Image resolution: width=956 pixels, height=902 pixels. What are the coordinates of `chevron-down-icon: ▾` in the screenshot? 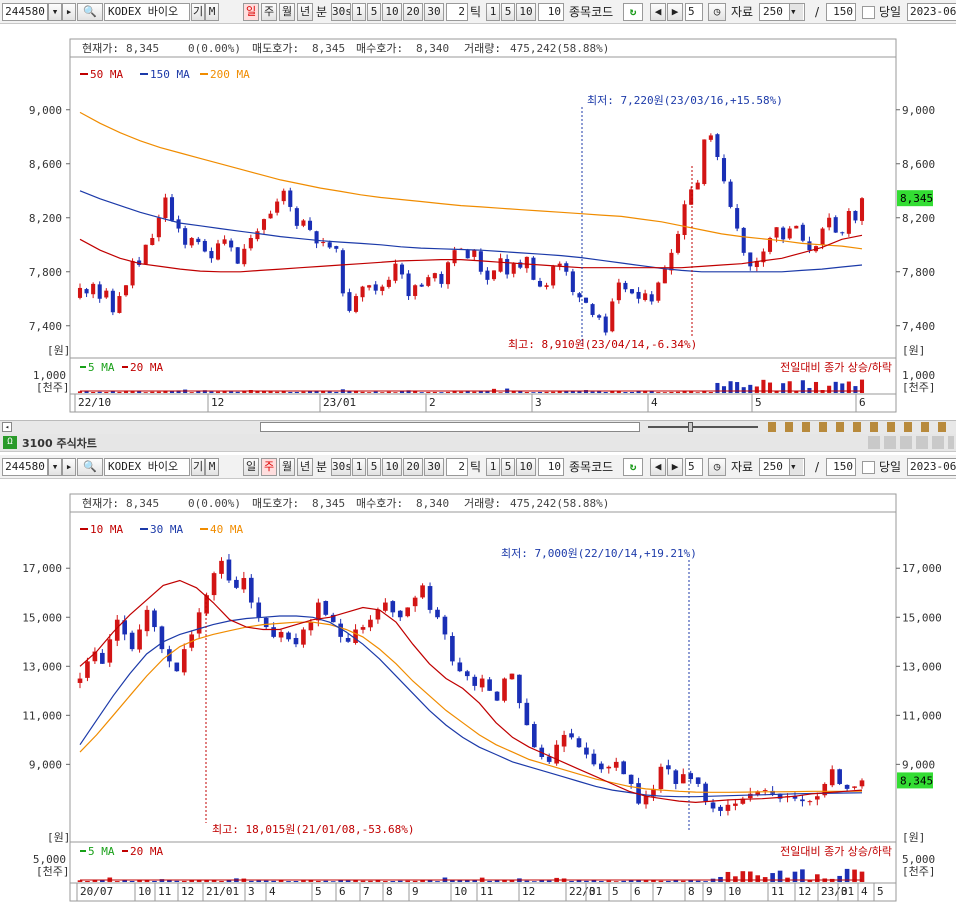 It's located at (796, 12).